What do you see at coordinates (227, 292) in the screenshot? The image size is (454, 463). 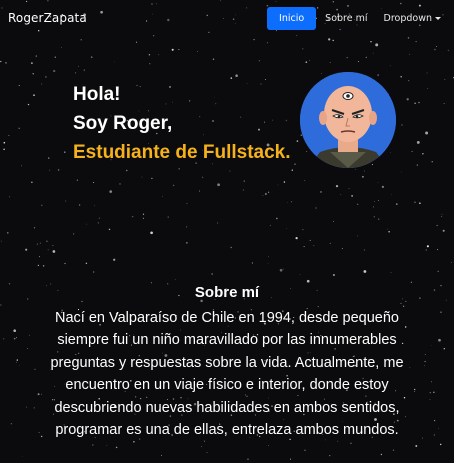 I see `about-title: Sobre mí` at bounding box center [227, 292].